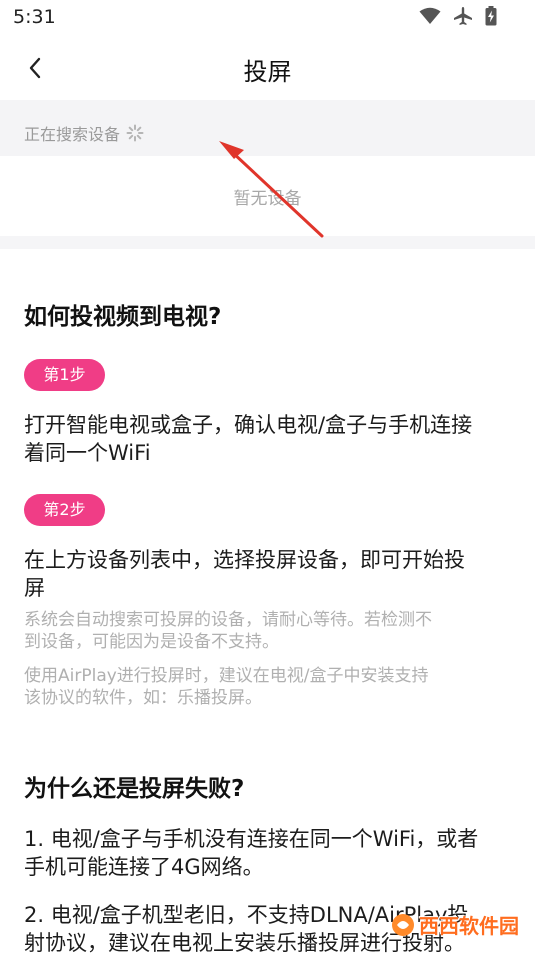 The image size is (535, 957). Describe the element at coordinates (266, 631) in the screenshot. I see `note1-text: 系统会自动搜索可投屏的设备，请耐心等待。若检测不 到设备，可能因为是设备不支持。` at that location.